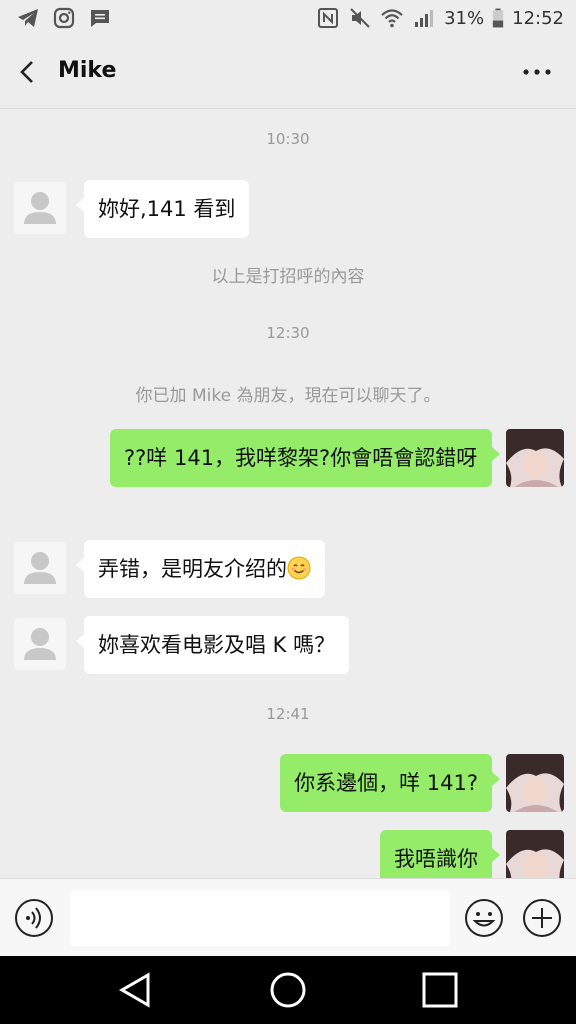 This screenshot has width=576, height=1024. I want to click on voice-icon, so click(34, 918).